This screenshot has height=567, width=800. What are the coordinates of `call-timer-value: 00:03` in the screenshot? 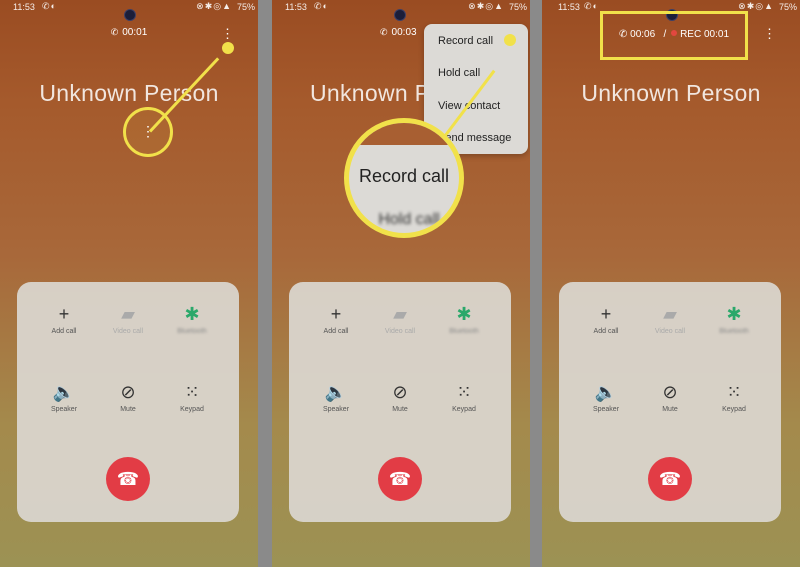 It's located at (404, 32).